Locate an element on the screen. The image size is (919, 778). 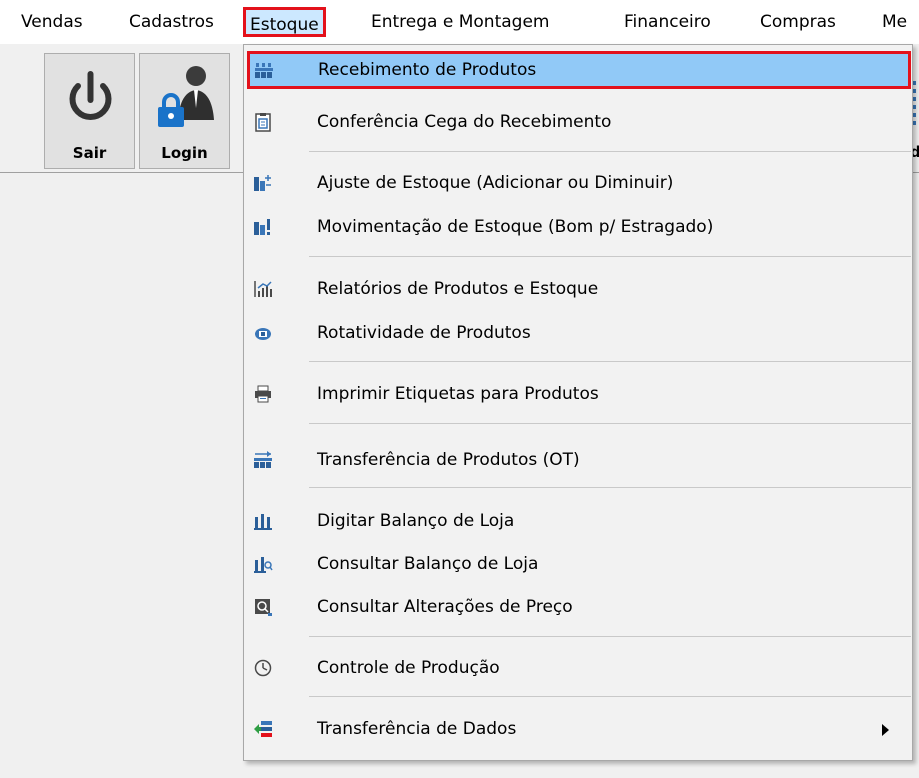
menu-item-label: Consultar Balanço de Loja is located at coordinates (428, 564).